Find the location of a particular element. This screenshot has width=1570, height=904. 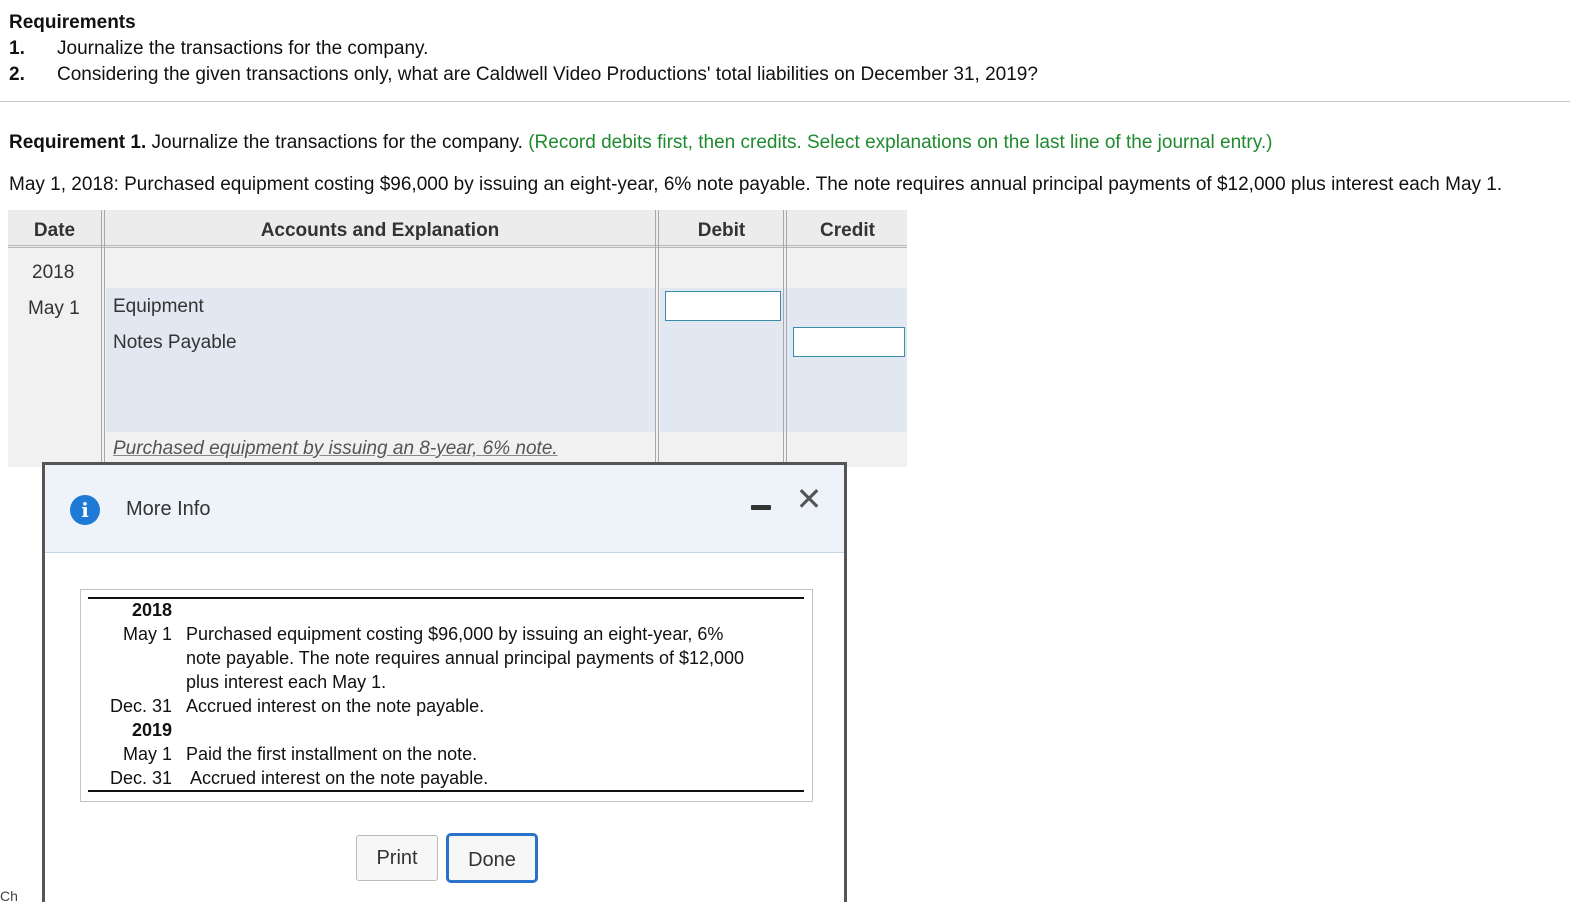

divider is located at coordinates (785, 101).